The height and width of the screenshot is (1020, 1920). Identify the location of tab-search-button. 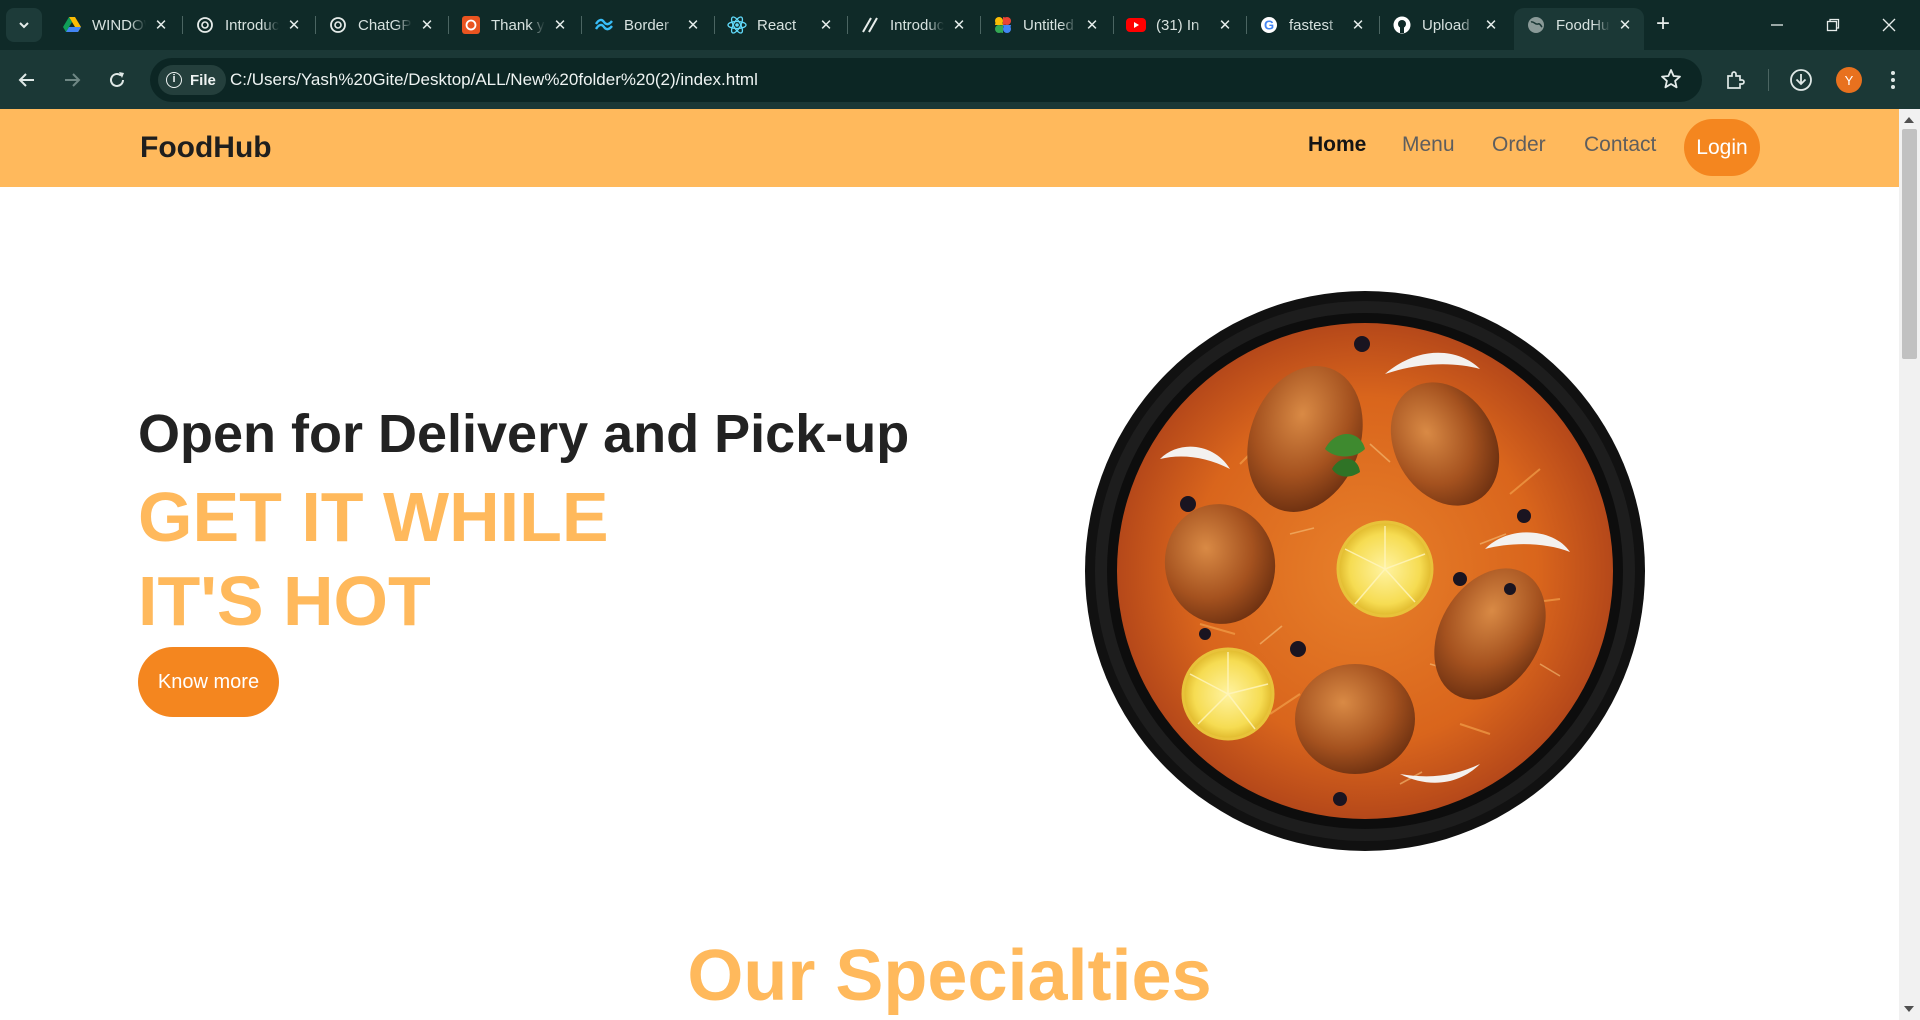
(24, 25).